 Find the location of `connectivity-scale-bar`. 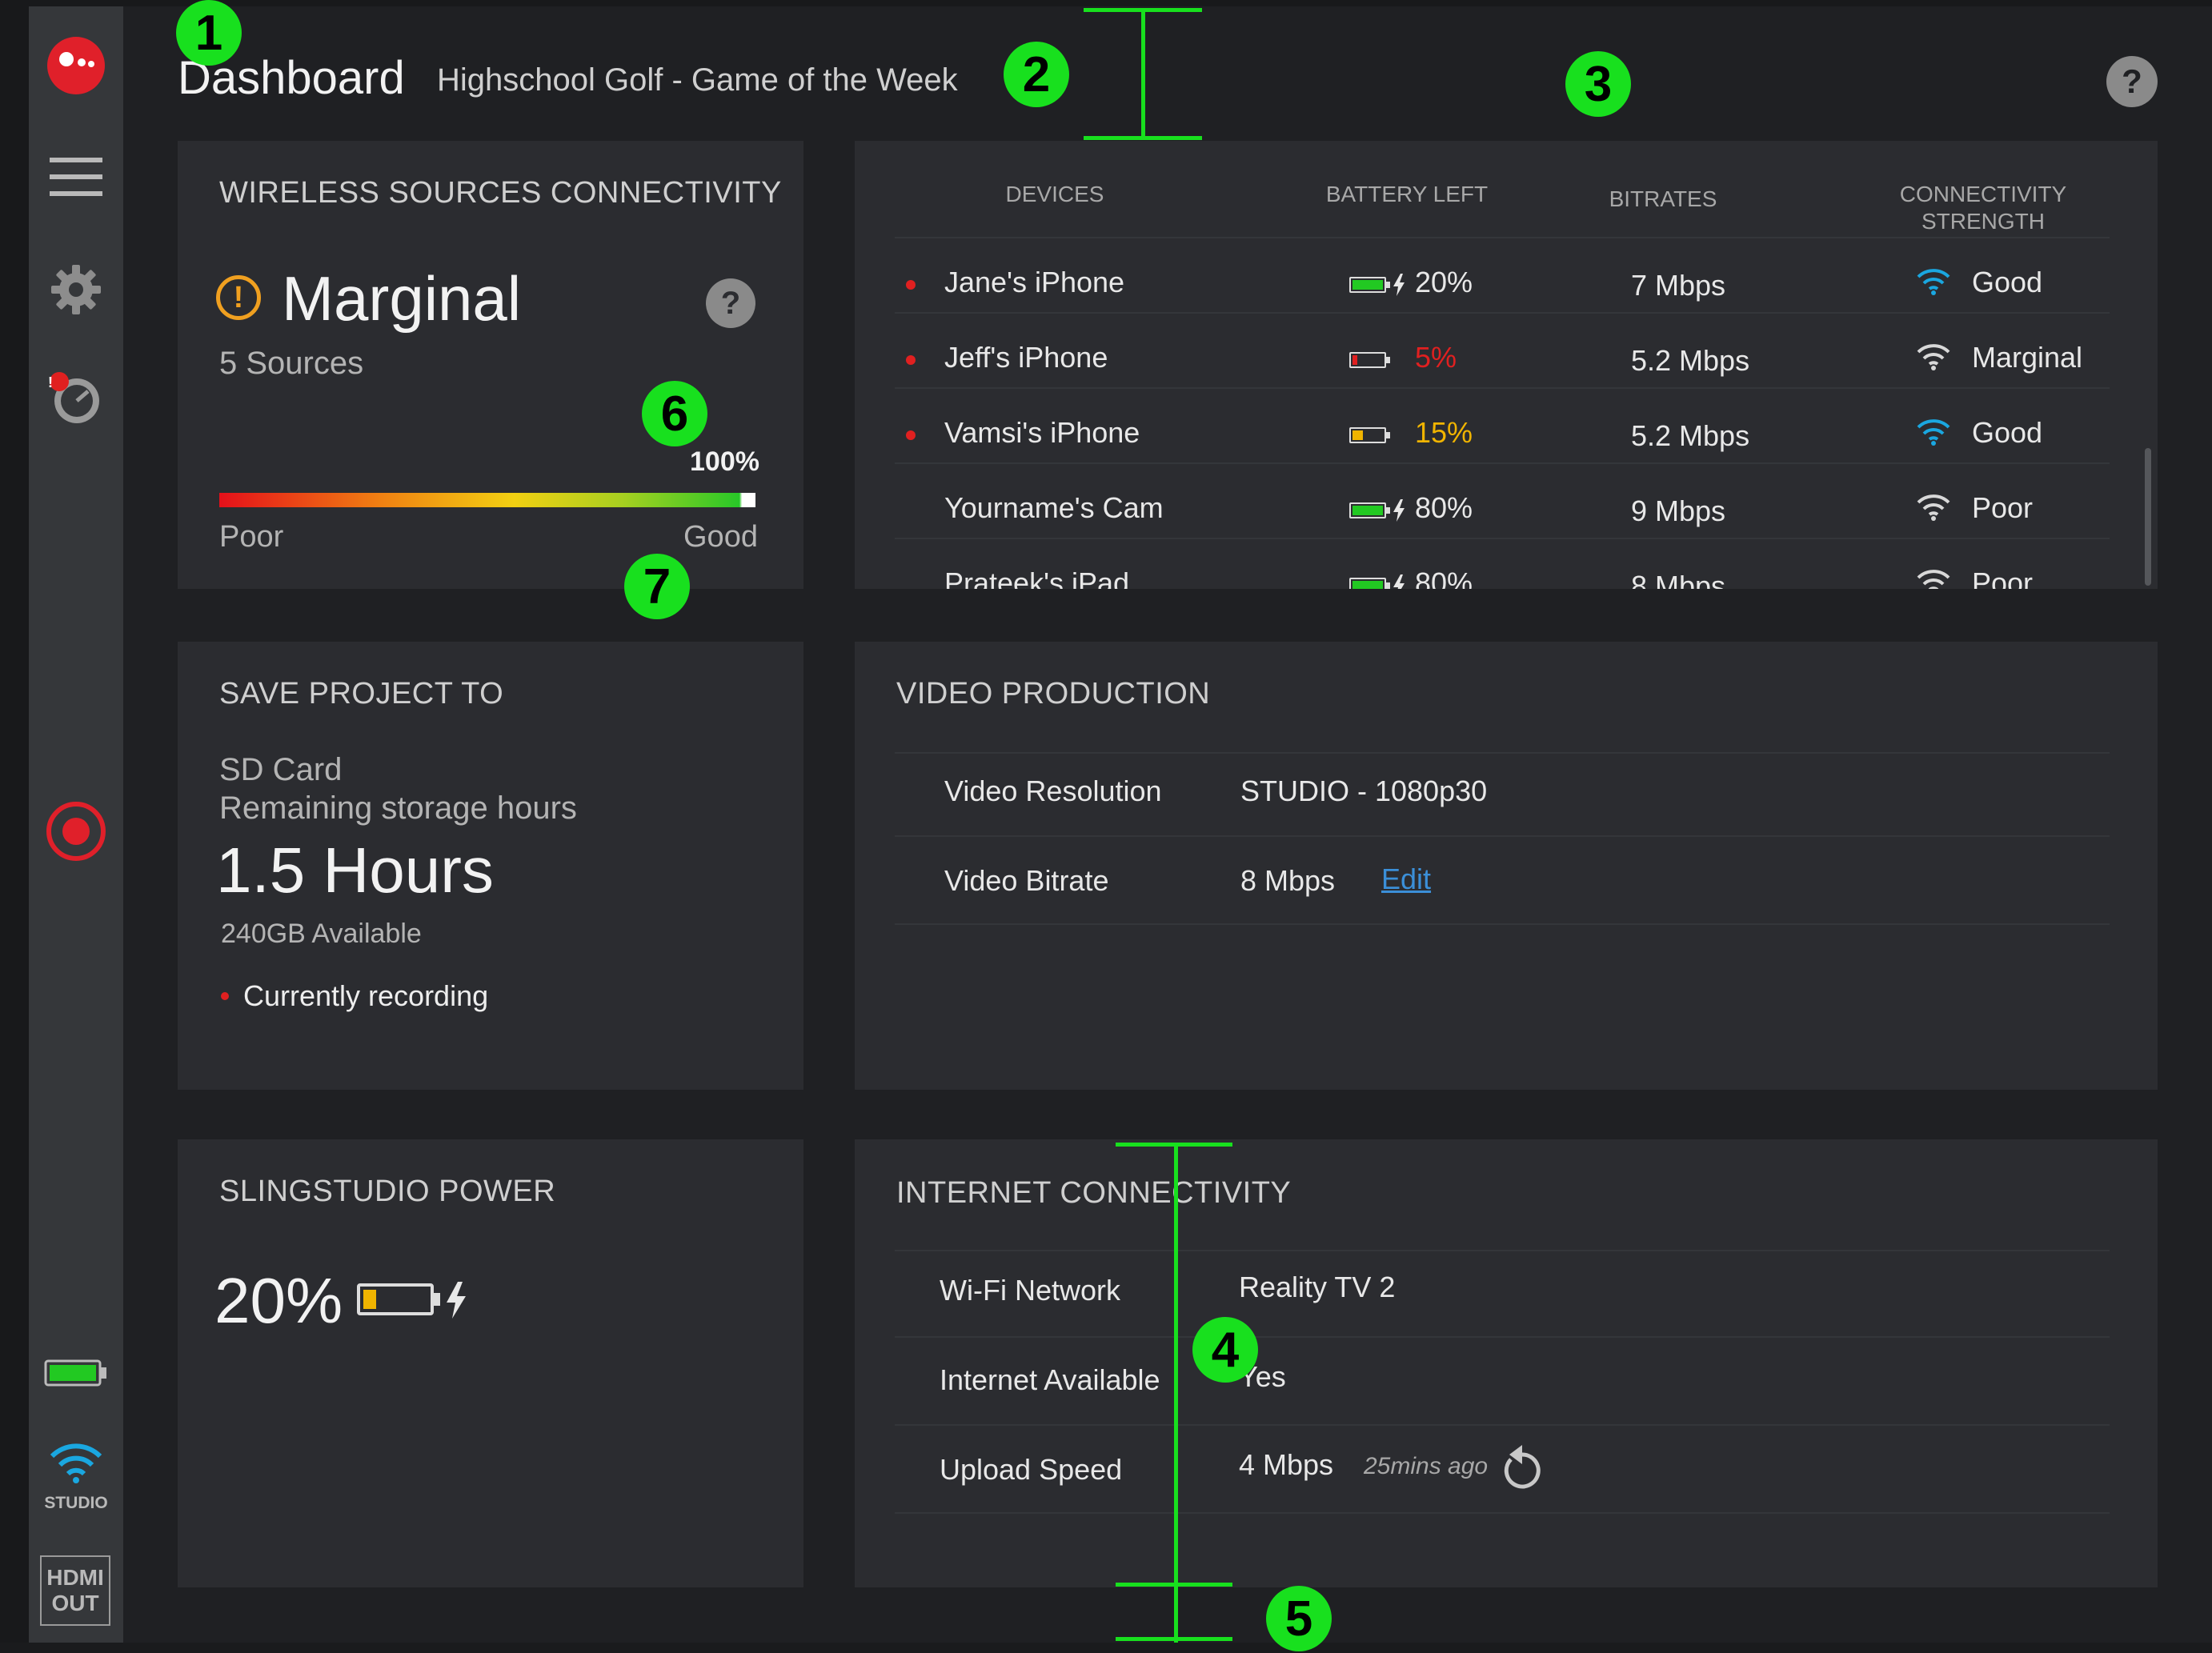

connectivity-scale-bar is located at coordinates (487, 500).